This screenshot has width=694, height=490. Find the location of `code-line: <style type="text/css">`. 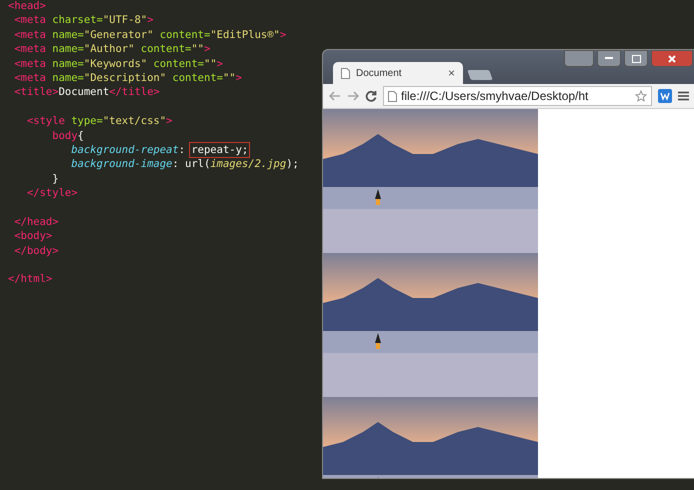

code-line: <style type="text/css"> is located at coordinates (99, 121).